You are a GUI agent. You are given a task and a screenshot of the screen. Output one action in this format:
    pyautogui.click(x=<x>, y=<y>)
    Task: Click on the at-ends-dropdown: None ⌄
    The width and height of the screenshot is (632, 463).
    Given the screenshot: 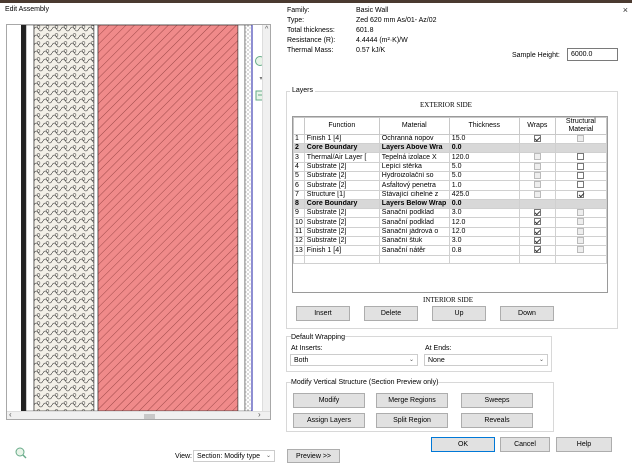 What is the action you would take?
    pyautogui.click(x=486, y=360)
    